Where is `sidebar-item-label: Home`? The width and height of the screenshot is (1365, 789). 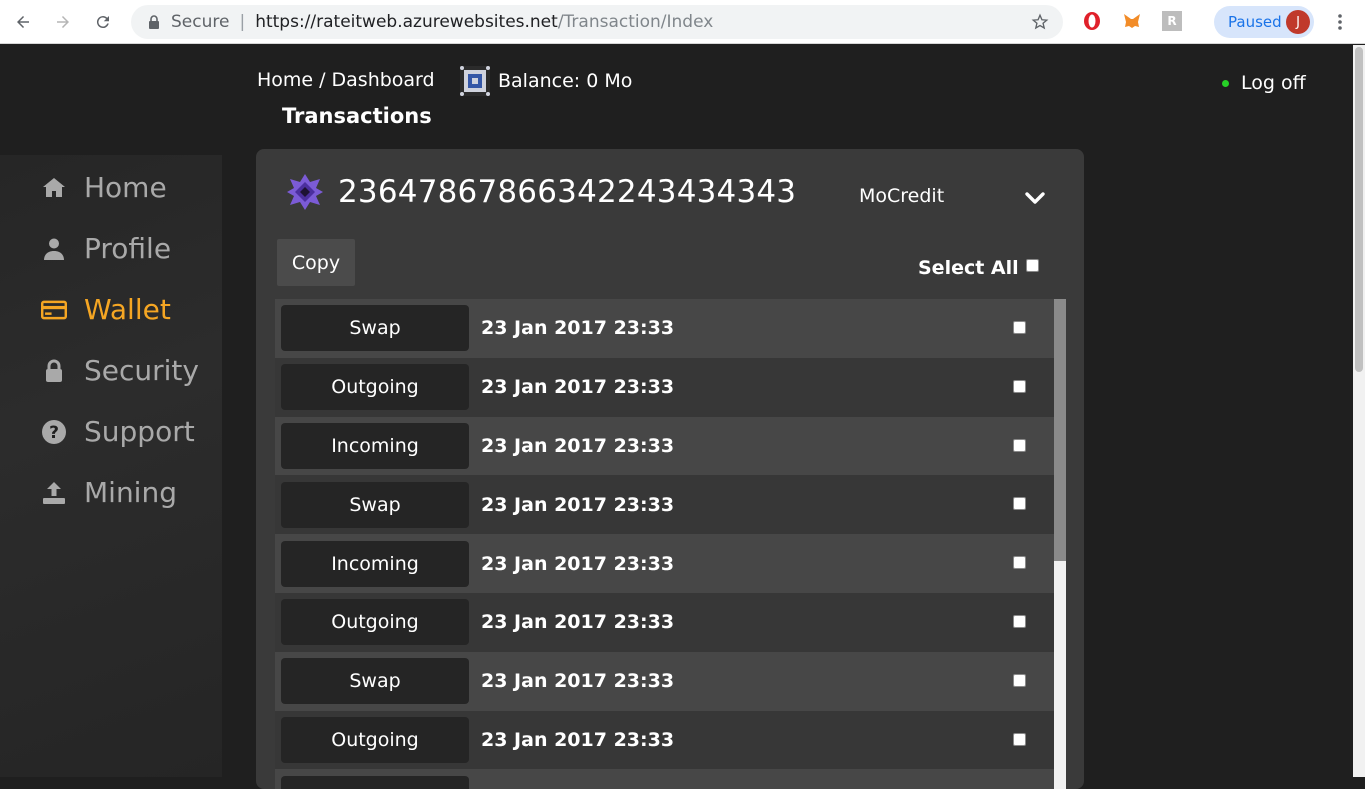 sidebar-item-label: Home is located at coordinates (125, 187).